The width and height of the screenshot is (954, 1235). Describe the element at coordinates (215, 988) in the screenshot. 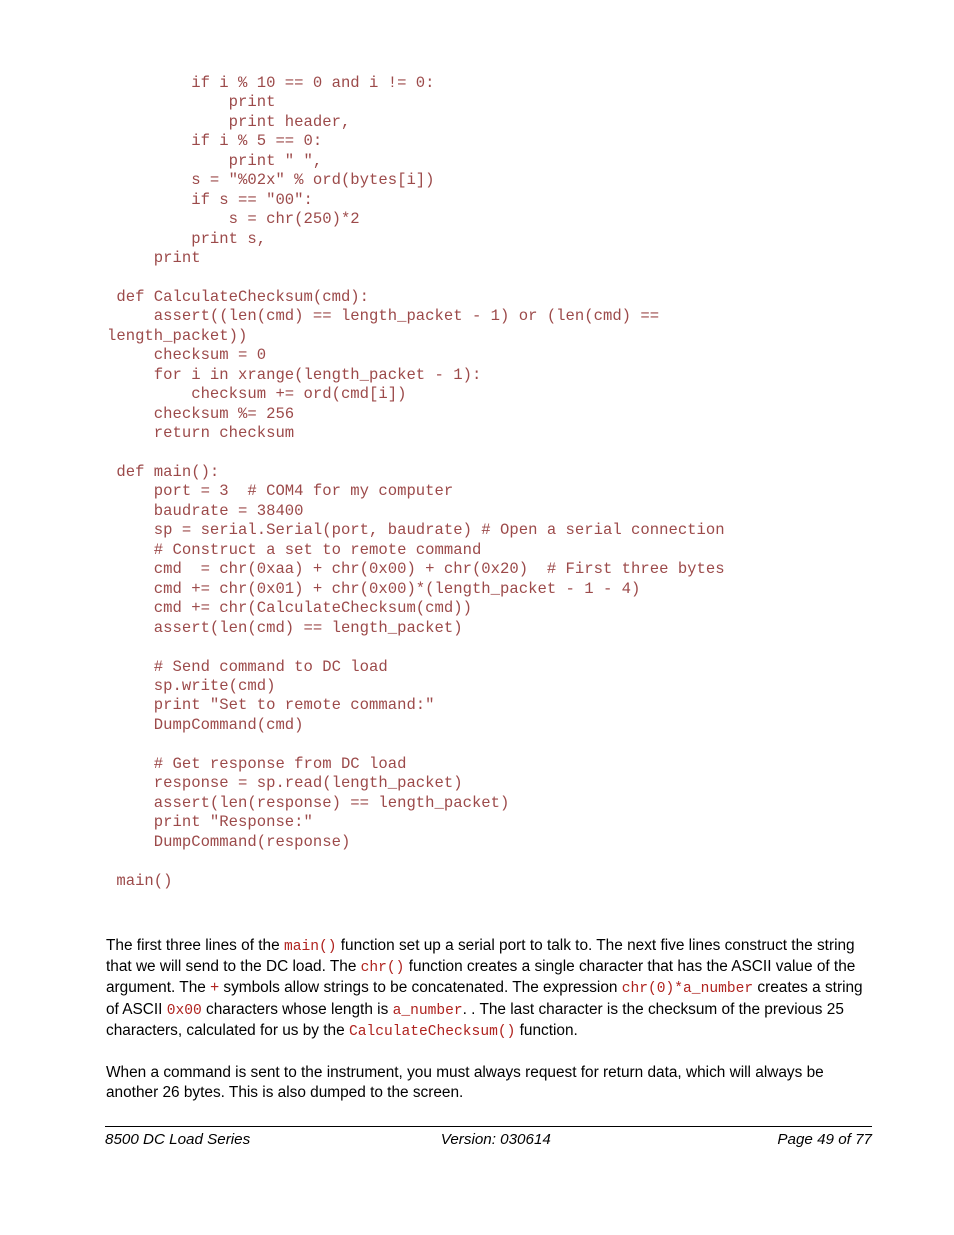

I see `inline-plus-symbol: +` at that location.